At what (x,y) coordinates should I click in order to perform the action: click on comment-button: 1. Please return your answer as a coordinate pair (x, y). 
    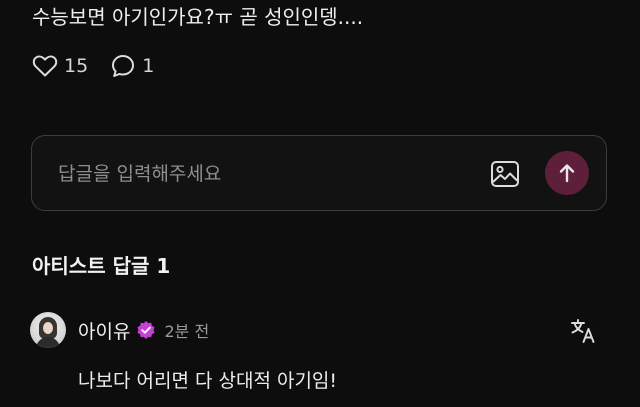
    Looking at the image, I should click on (132, 66).